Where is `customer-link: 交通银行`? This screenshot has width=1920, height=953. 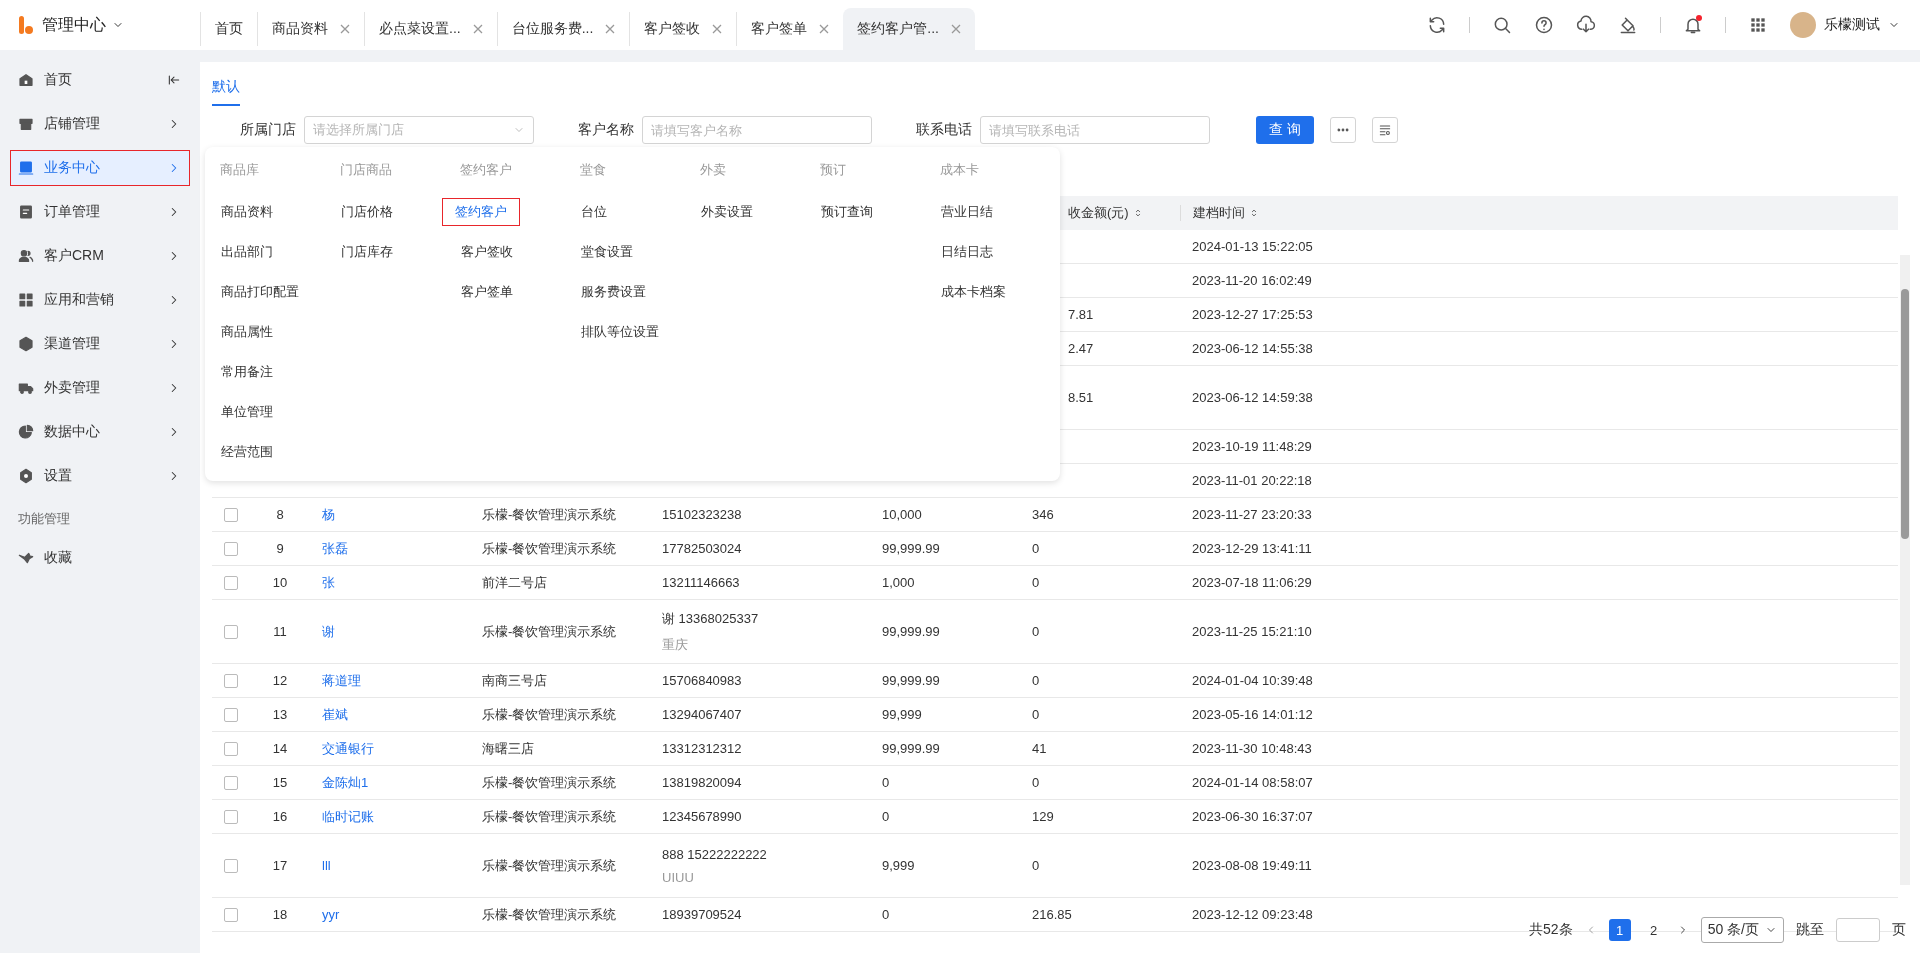
customer-link: 交通银行 is located at coordinates (348, 748).